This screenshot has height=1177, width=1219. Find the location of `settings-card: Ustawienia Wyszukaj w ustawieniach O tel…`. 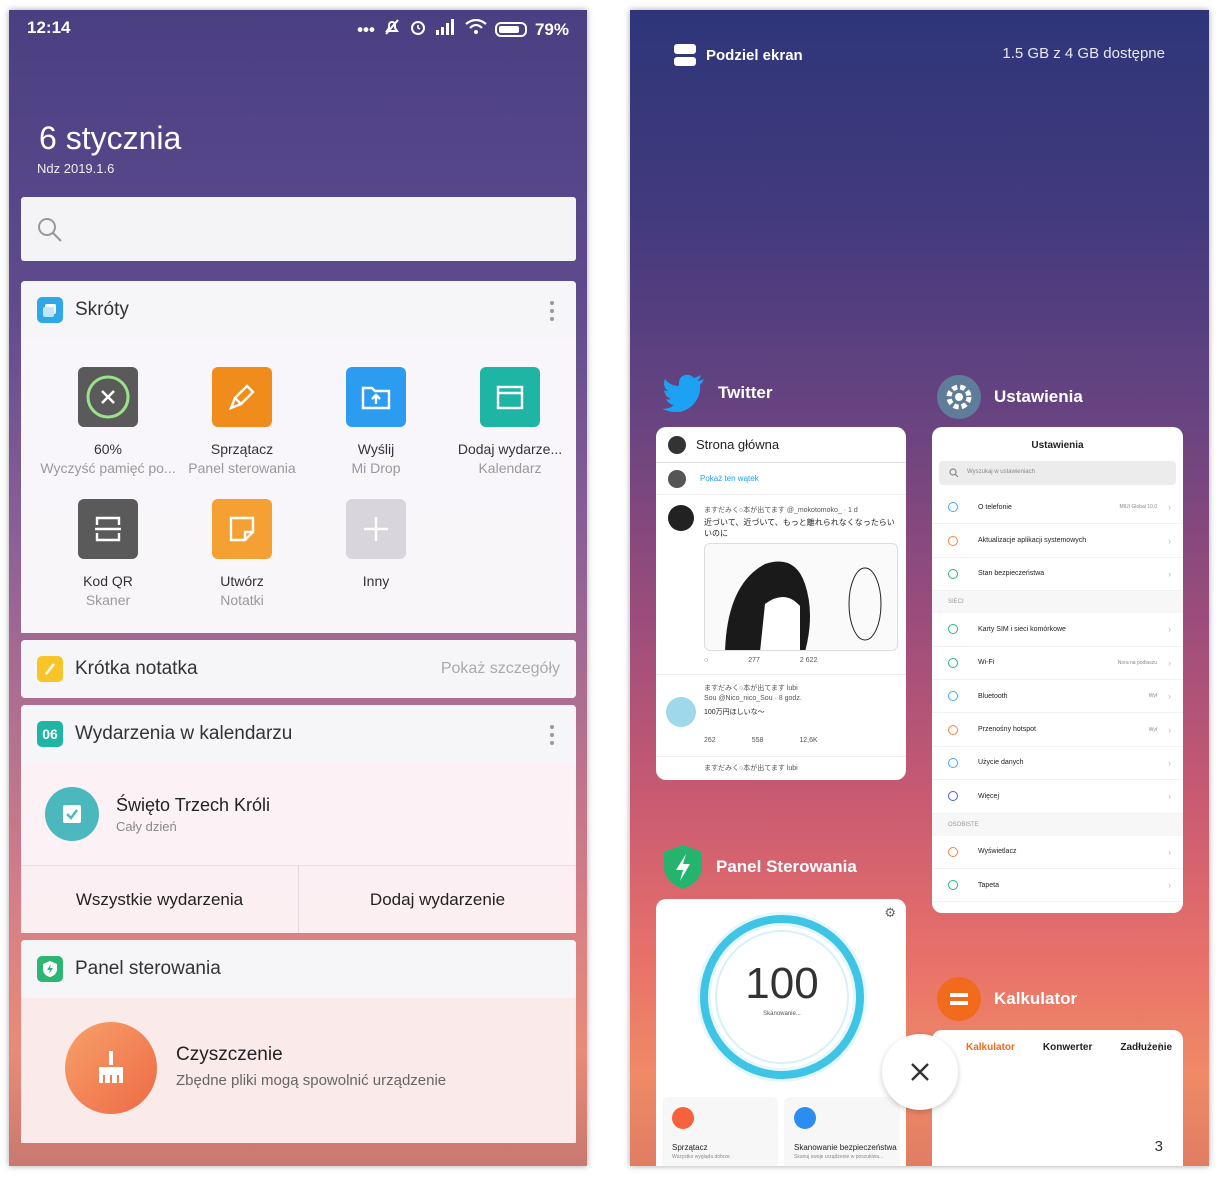

settings-card: Ustawienia Wyszukaj w ustawieniach O tel… is located at coordinates (1057, 670).